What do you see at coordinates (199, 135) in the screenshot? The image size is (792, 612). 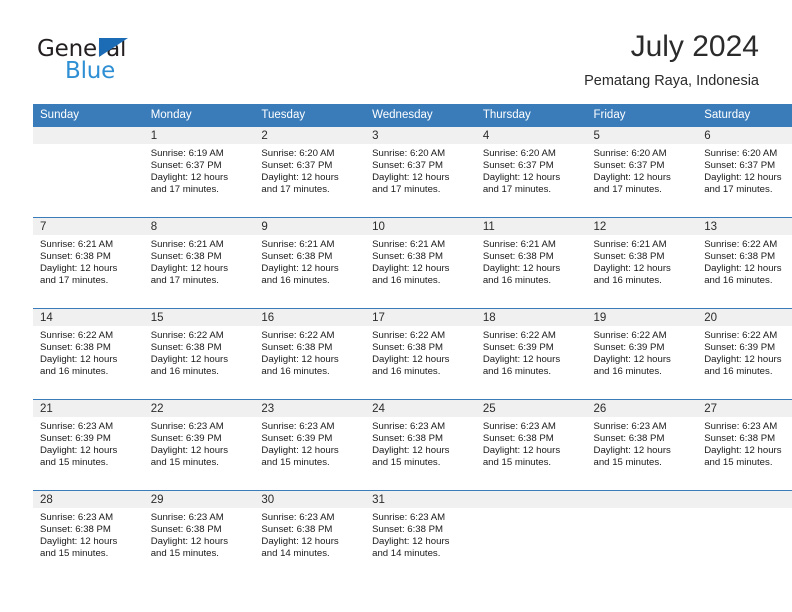 I see `day-number: 1` at bounding box center [199, 135].